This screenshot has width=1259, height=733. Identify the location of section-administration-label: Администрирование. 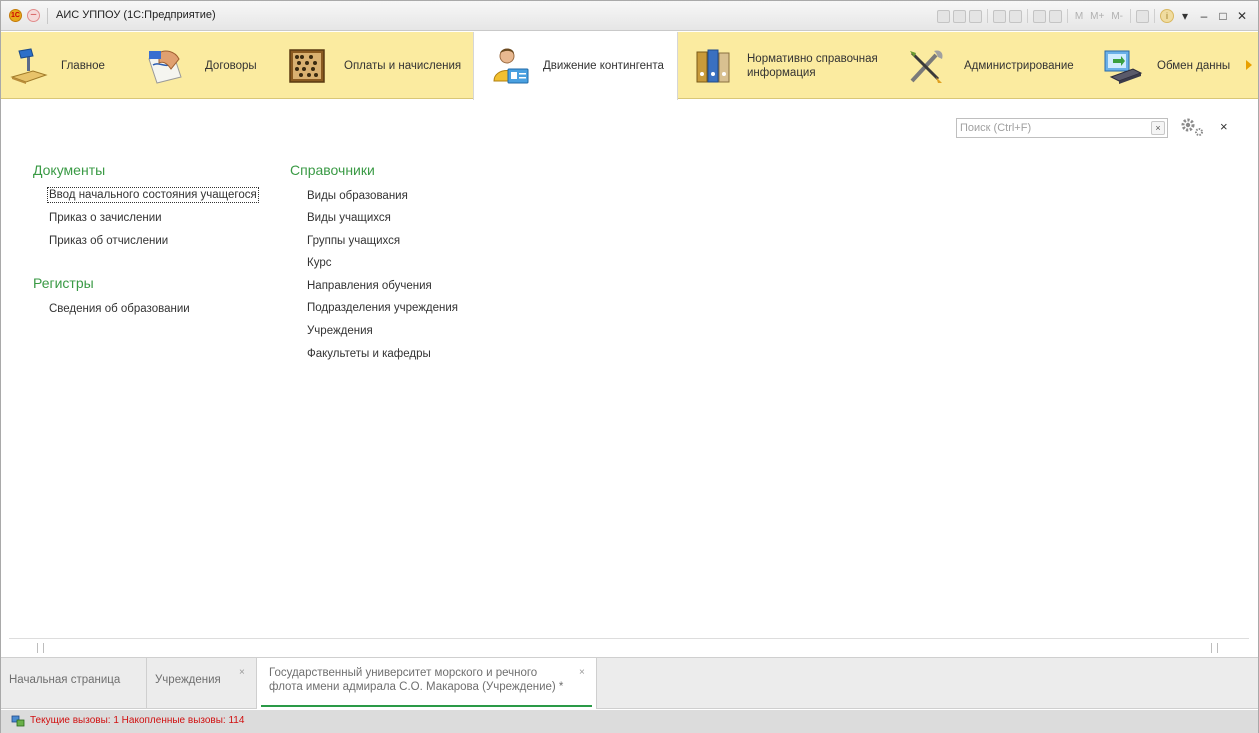
(1019, 66).